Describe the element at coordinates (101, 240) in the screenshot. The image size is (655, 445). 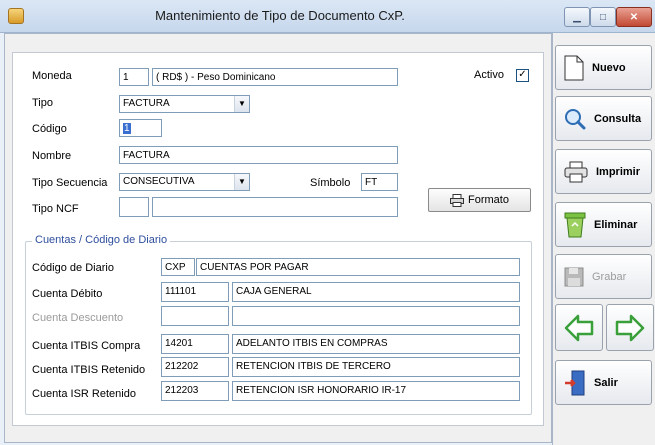
I see `cuentas-group-title: Cuentas / Código de Diario` at that location.